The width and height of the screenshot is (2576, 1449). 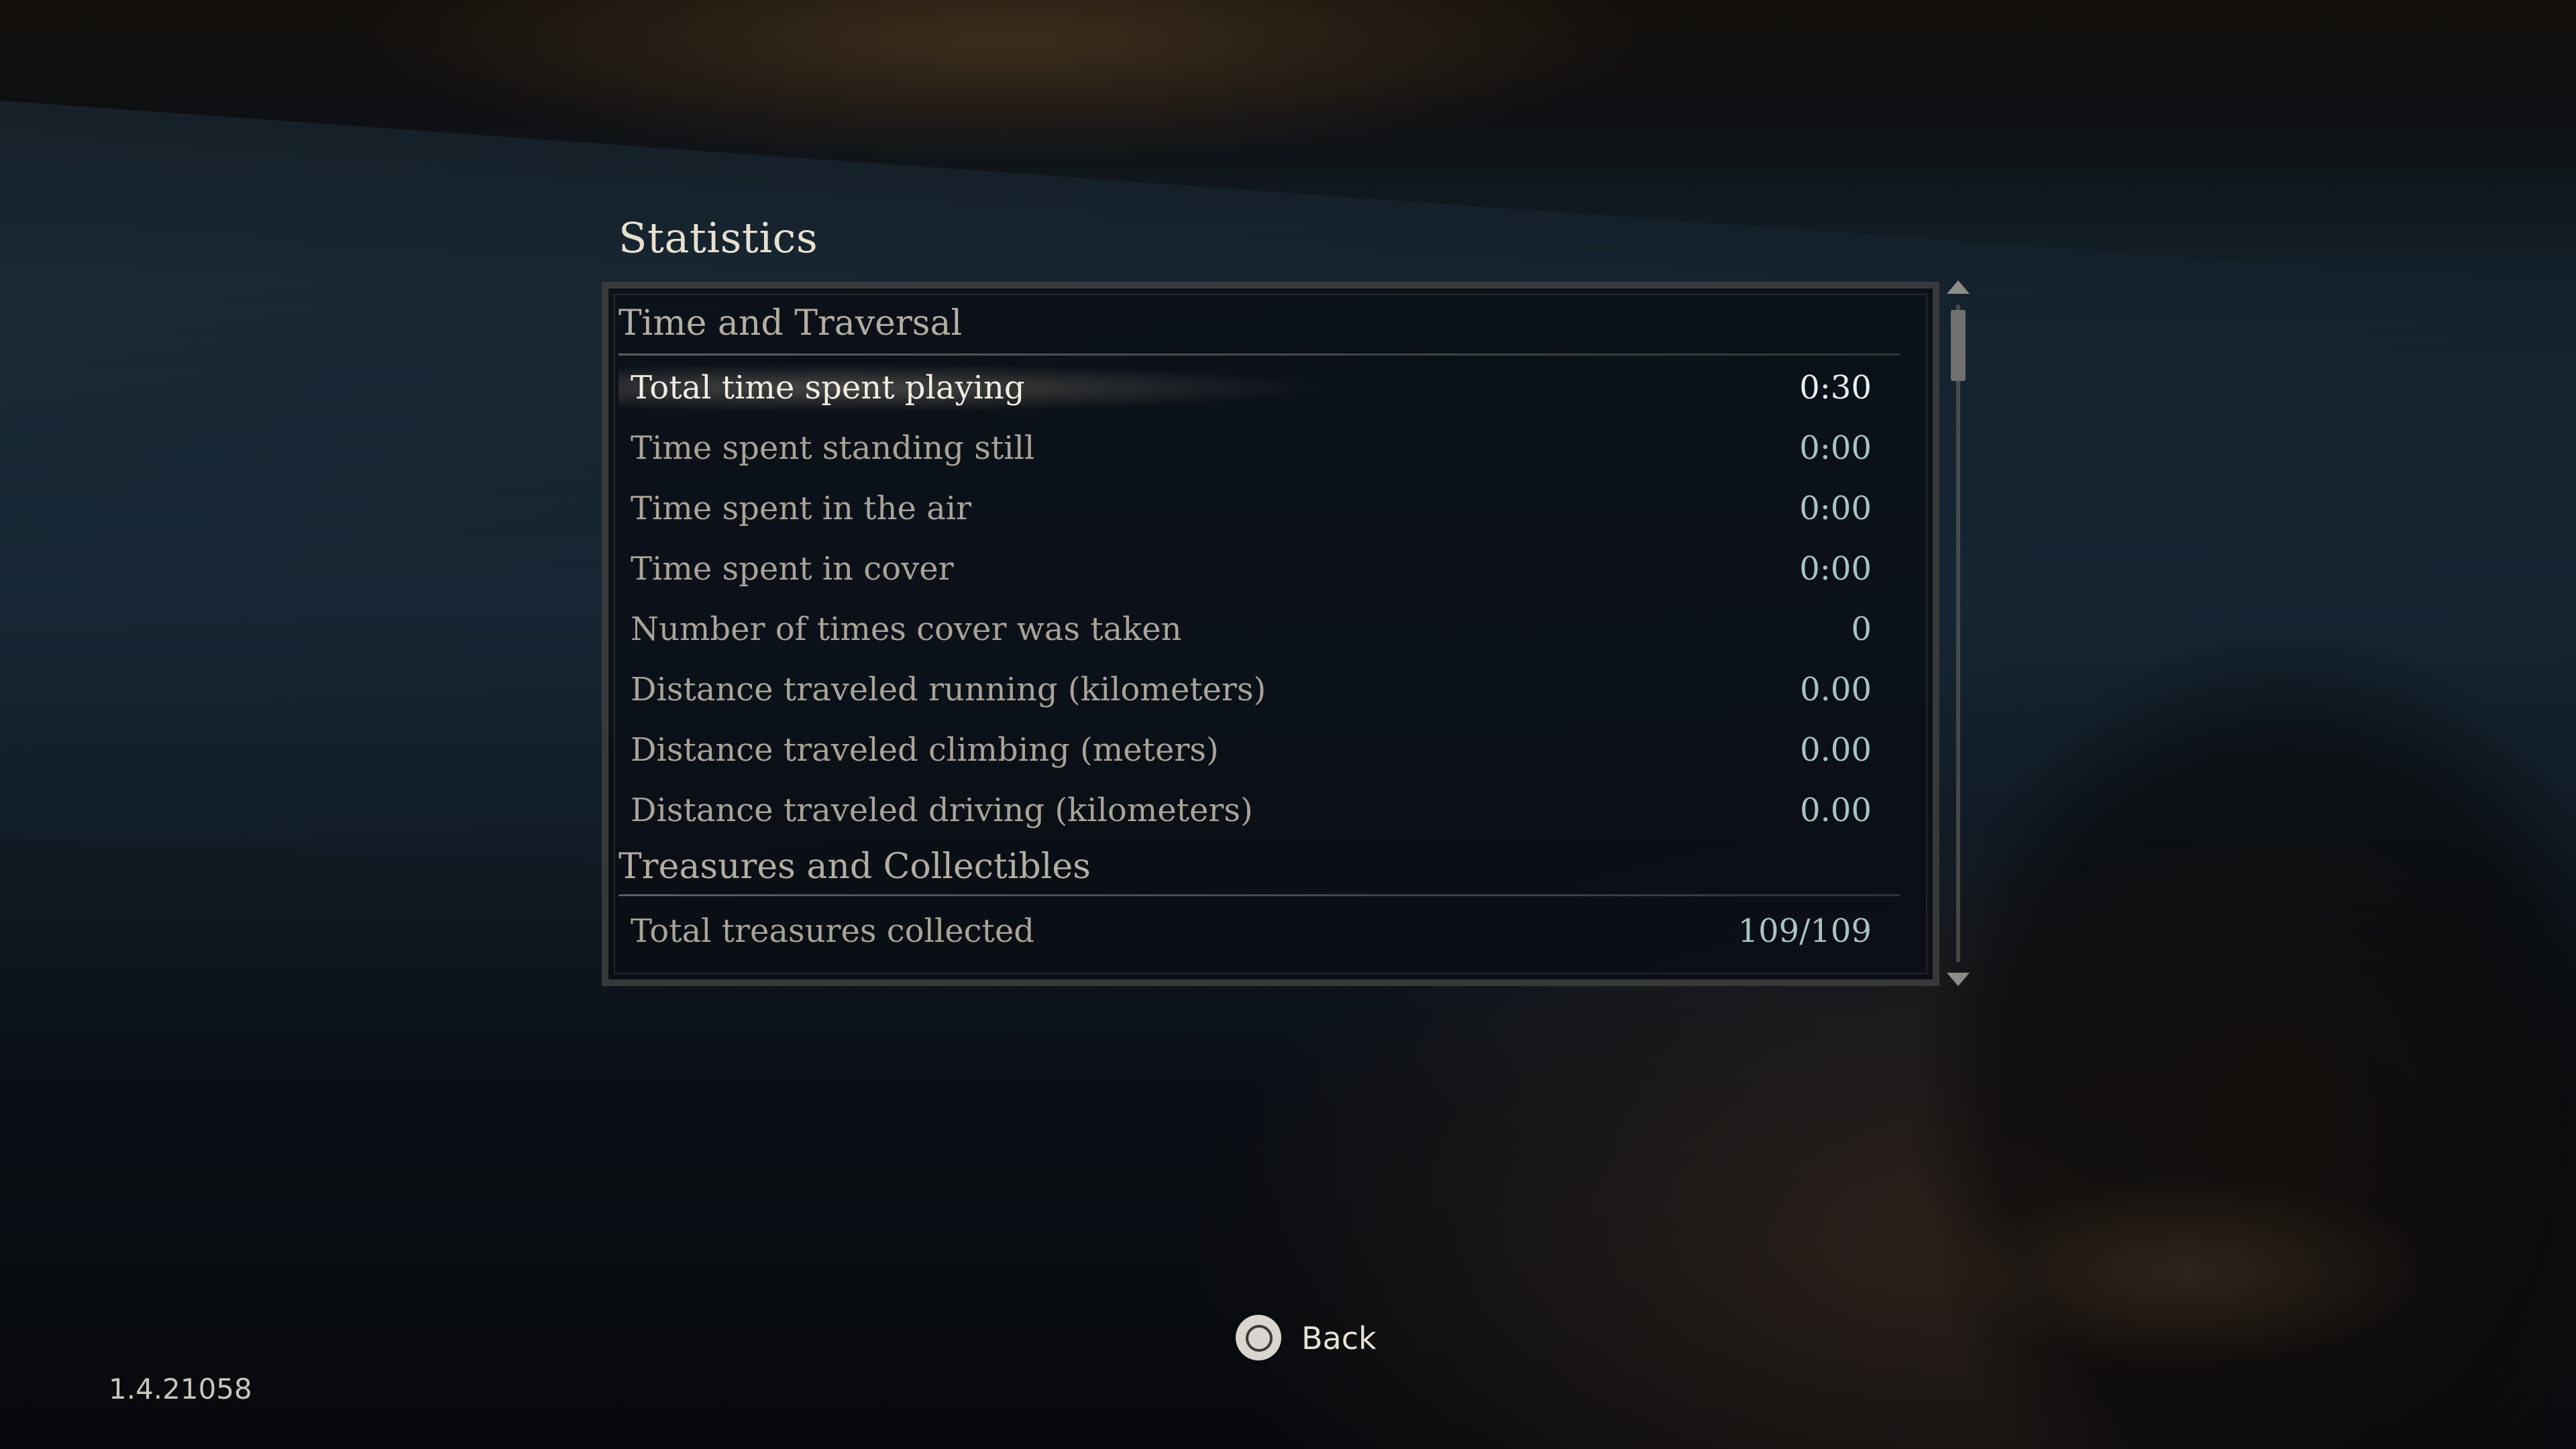 What do you see at coordinates (832, 931) in the screenshot?
I see `stat-label: Total treasures collected` at bounding box center [832, 931].